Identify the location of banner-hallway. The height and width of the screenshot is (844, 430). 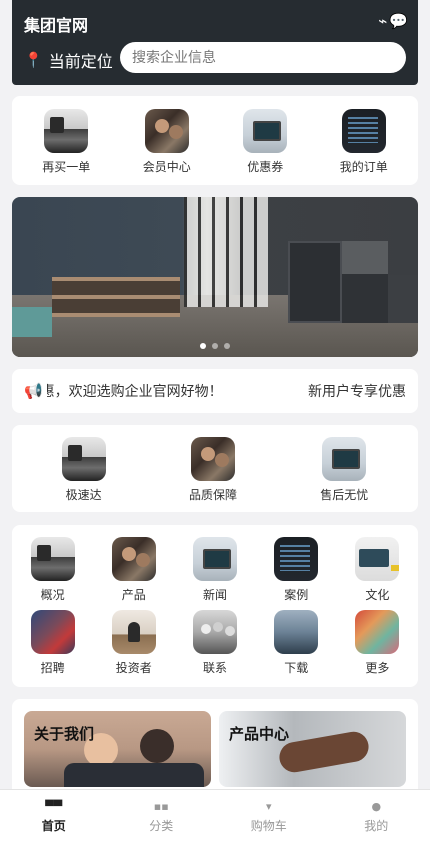
(226, 252).